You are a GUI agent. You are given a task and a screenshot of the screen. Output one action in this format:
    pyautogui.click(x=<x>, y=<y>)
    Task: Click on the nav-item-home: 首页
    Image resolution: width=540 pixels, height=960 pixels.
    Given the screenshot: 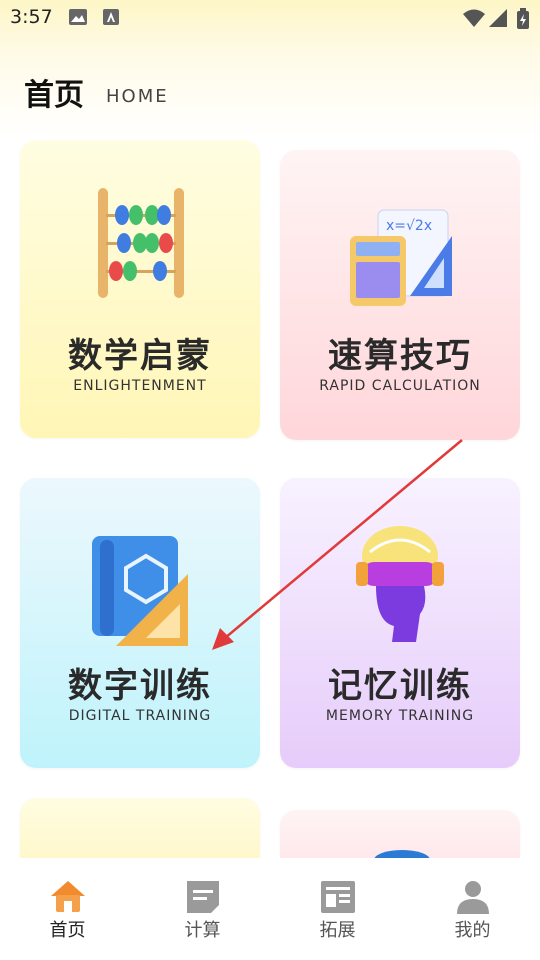 What is the action you would take?
    pyautogui.click(x=67, y=909)
    